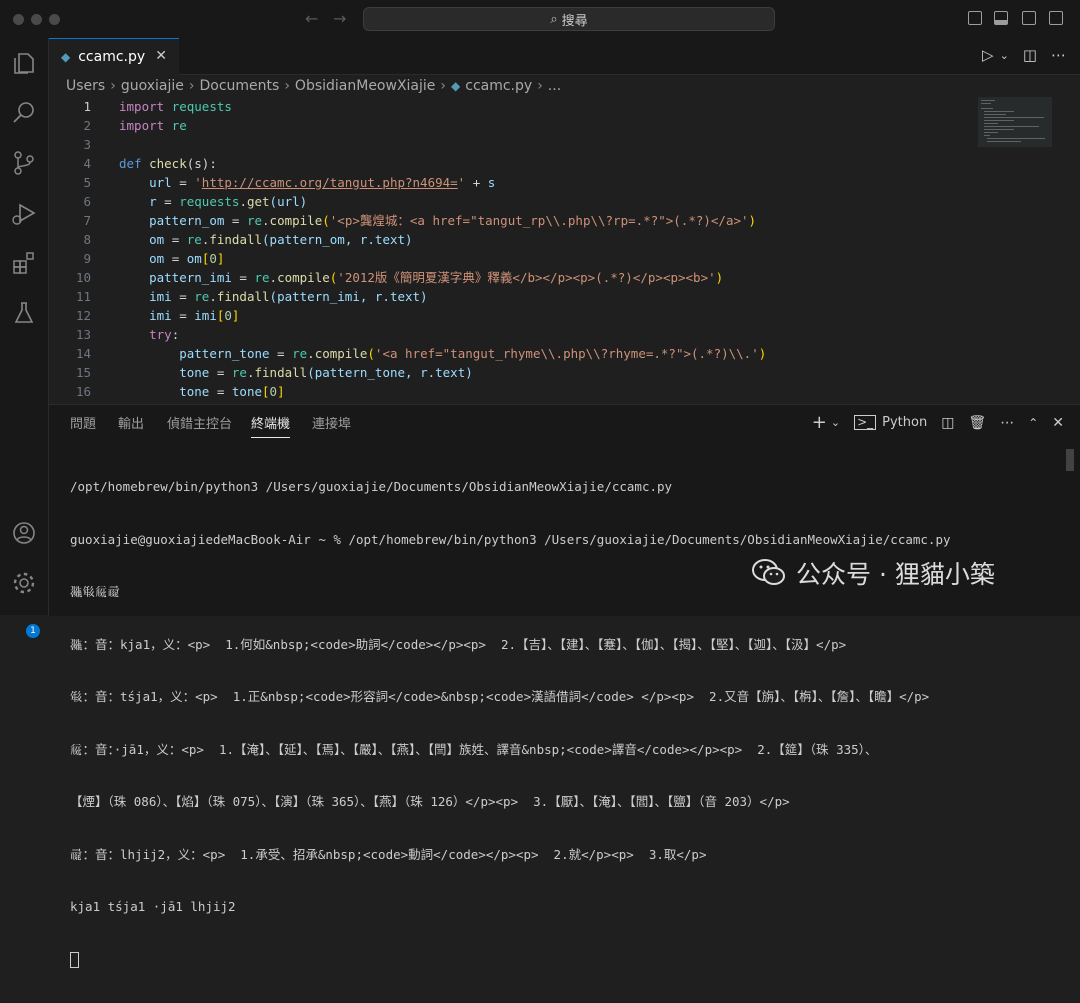 The height and width of the screenshot is (1003, 1080). Describe the element at coordinates (171, 258) in the screenshot. I see `code-line: om = om[0]` at that location.